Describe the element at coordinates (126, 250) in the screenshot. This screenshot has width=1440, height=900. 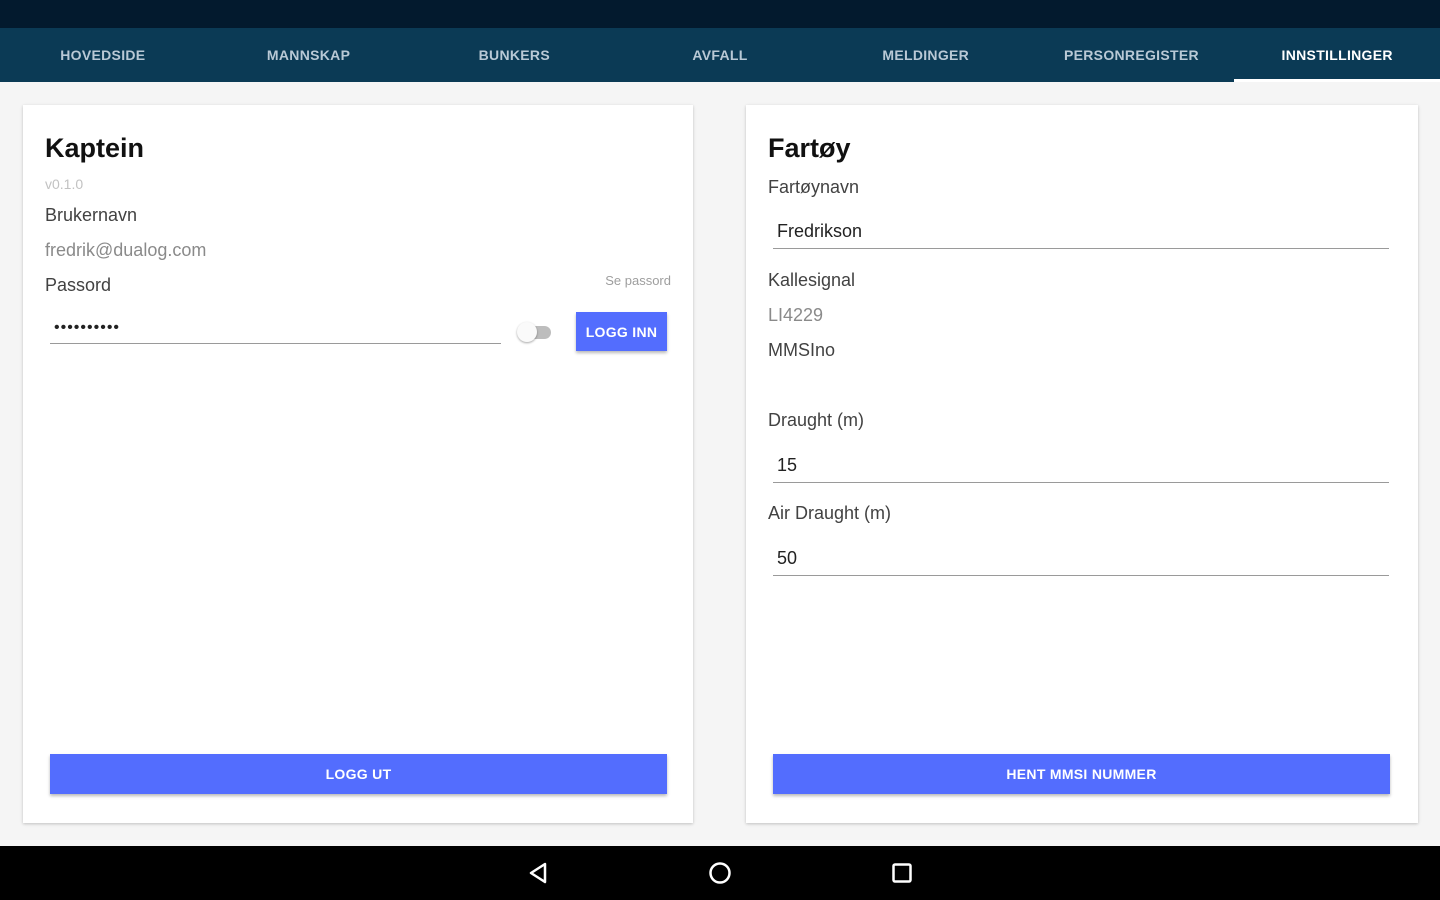
I see `username-value: fredrik@dualog.com` at that location.